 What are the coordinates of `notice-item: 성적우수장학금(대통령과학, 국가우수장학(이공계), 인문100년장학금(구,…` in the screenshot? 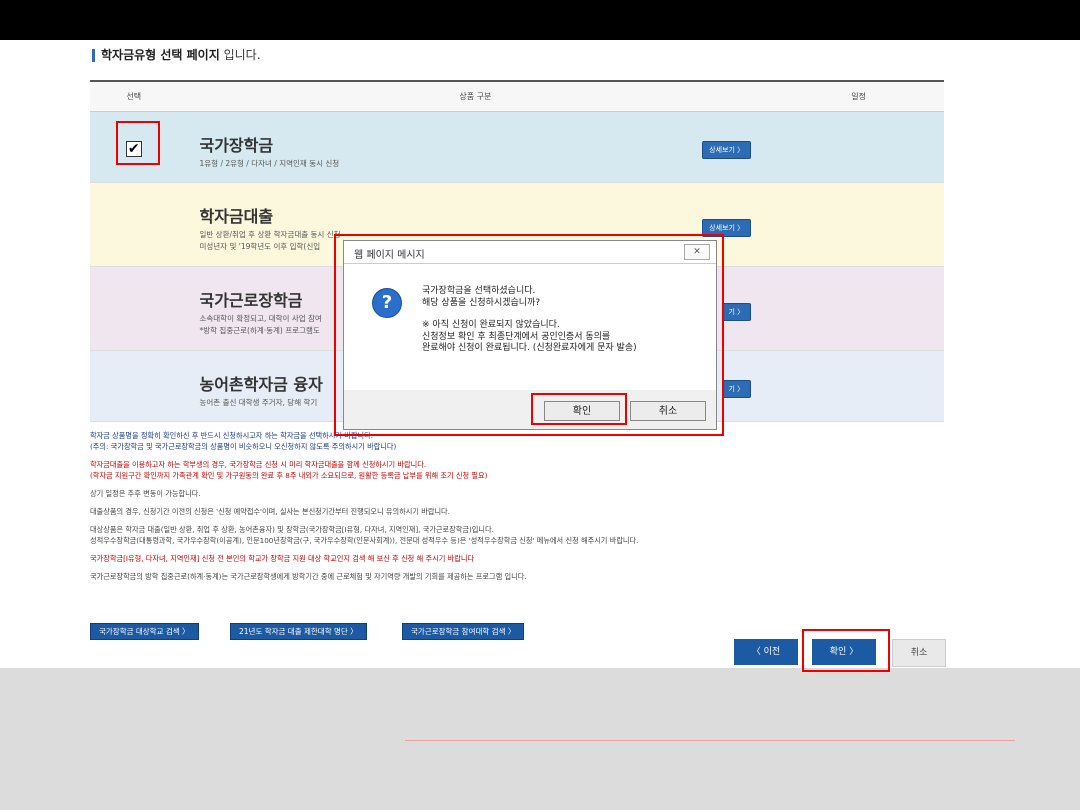 It's located at (364, 540).